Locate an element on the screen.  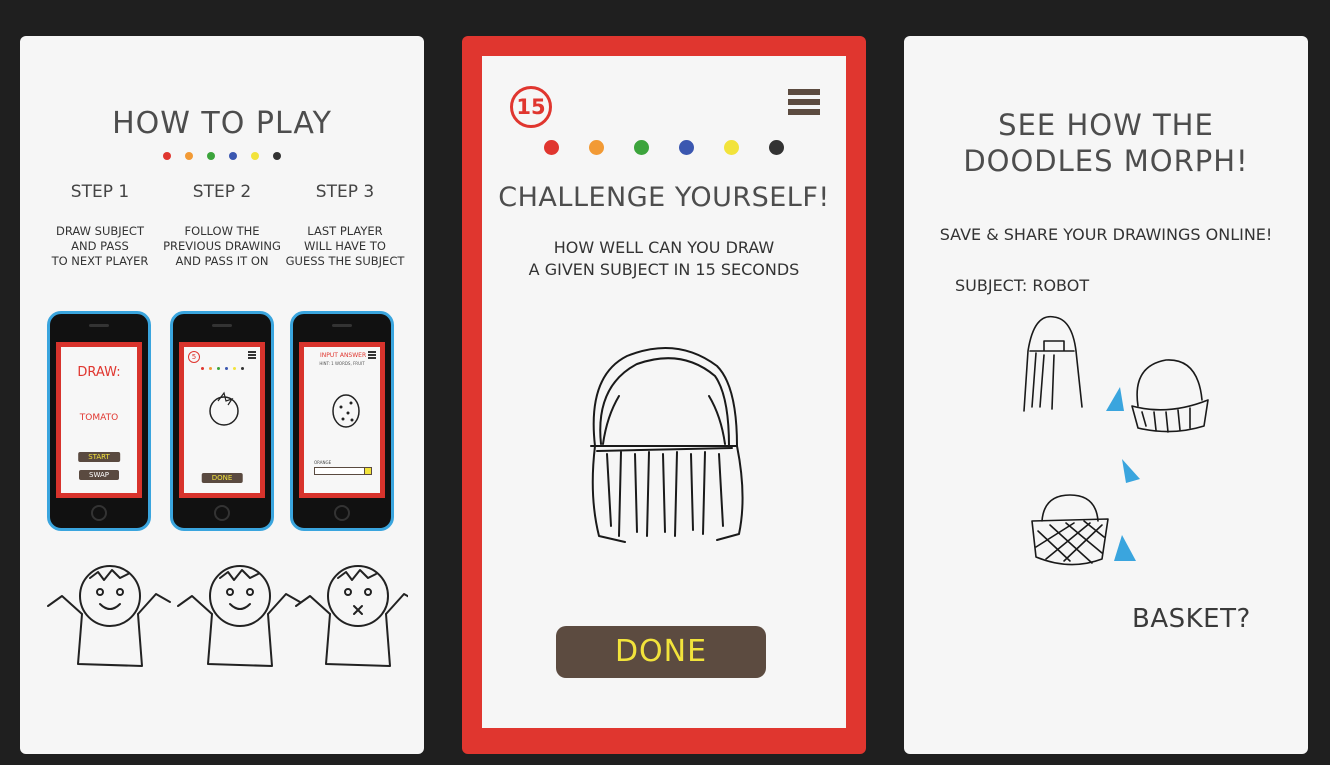
subject-label: TOMATO is located at coordinates (99, 418).